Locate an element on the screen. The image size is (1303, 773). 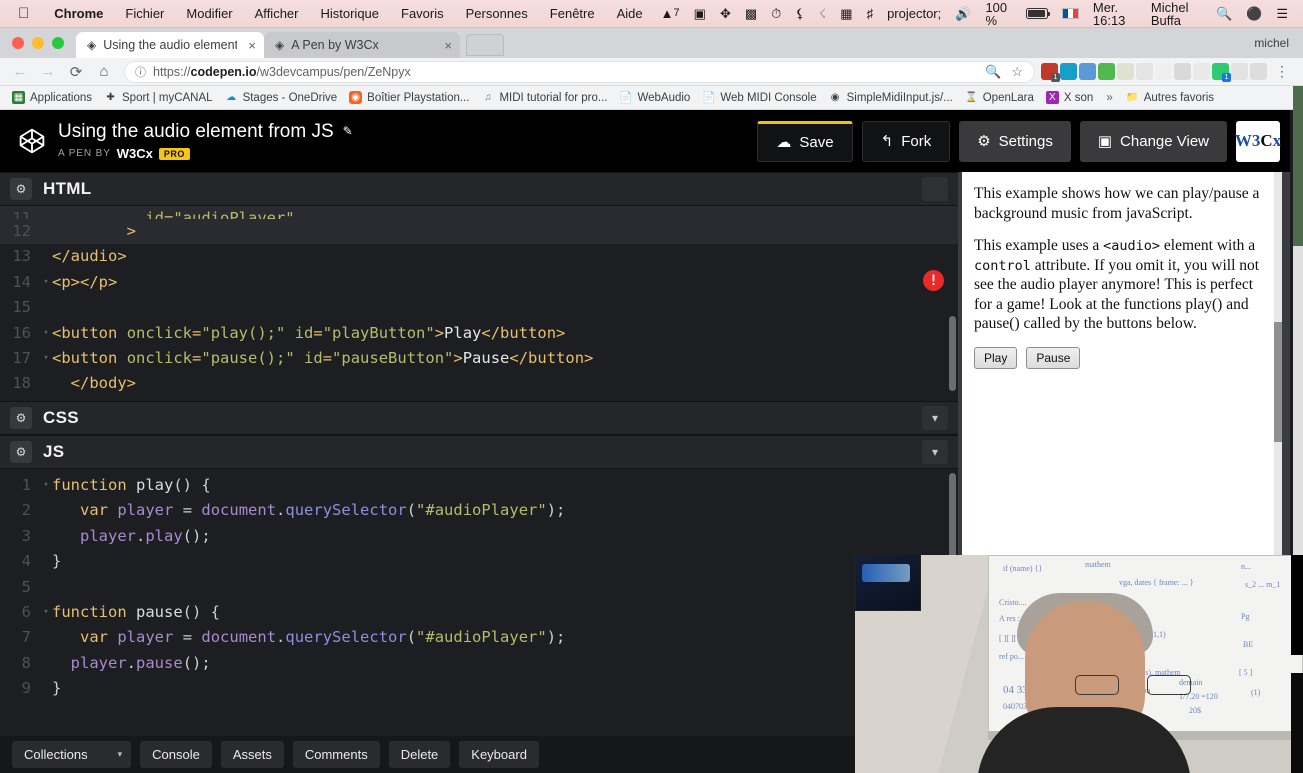
comments-button: Comments is located at coordinates (336, 754).